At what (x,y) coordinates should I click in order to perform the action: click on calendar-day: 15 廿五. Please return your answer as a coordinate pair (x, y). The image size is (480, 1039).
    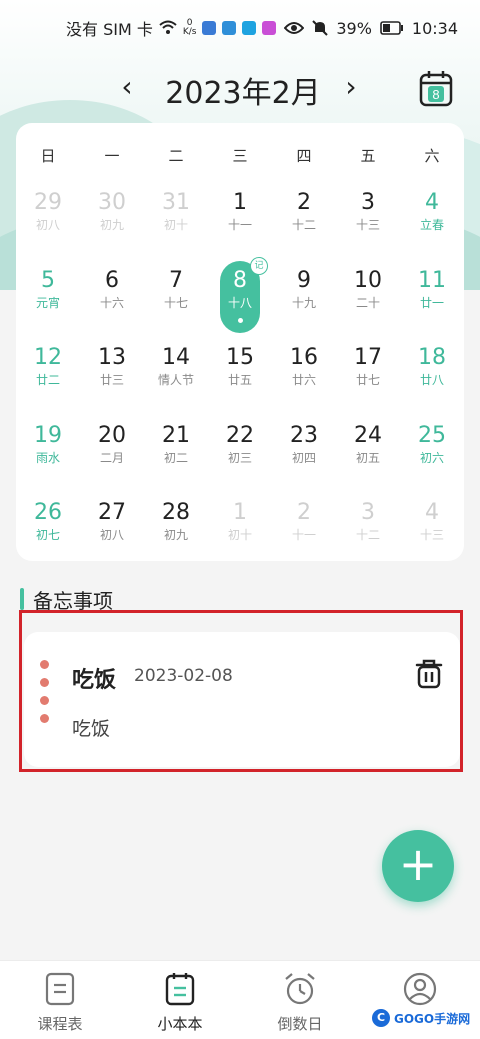
    Looking at the image, I should click on (240, 379).